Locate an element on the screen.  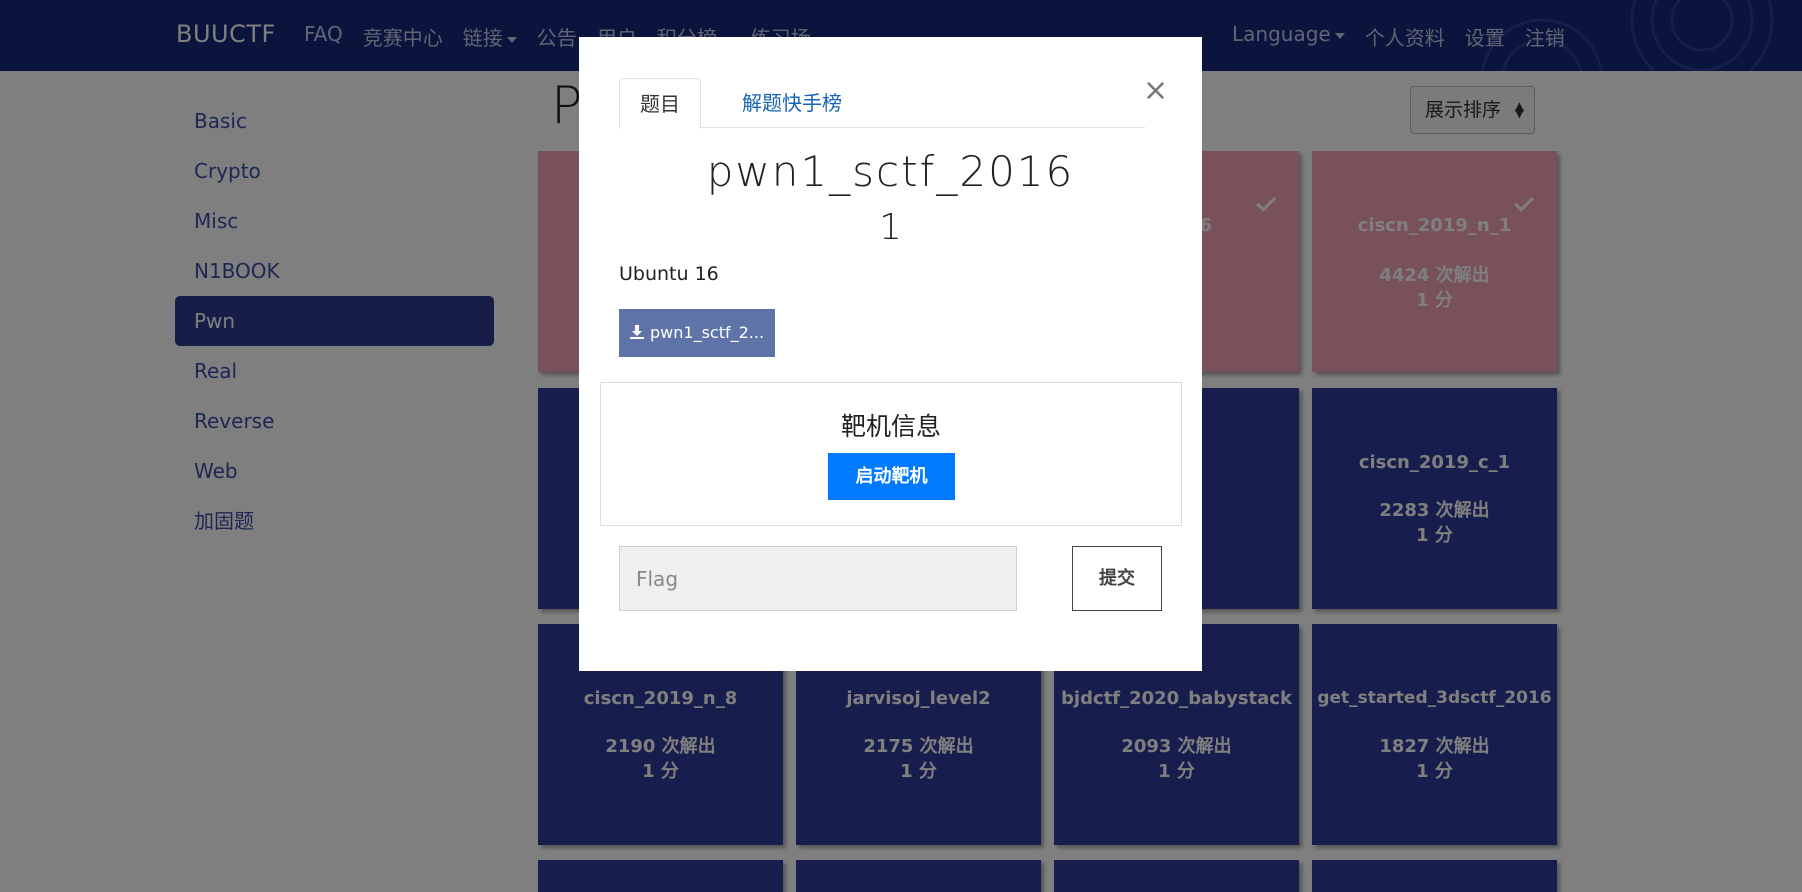
tab-challenge: 题目 is located at coordinates (660, 103).